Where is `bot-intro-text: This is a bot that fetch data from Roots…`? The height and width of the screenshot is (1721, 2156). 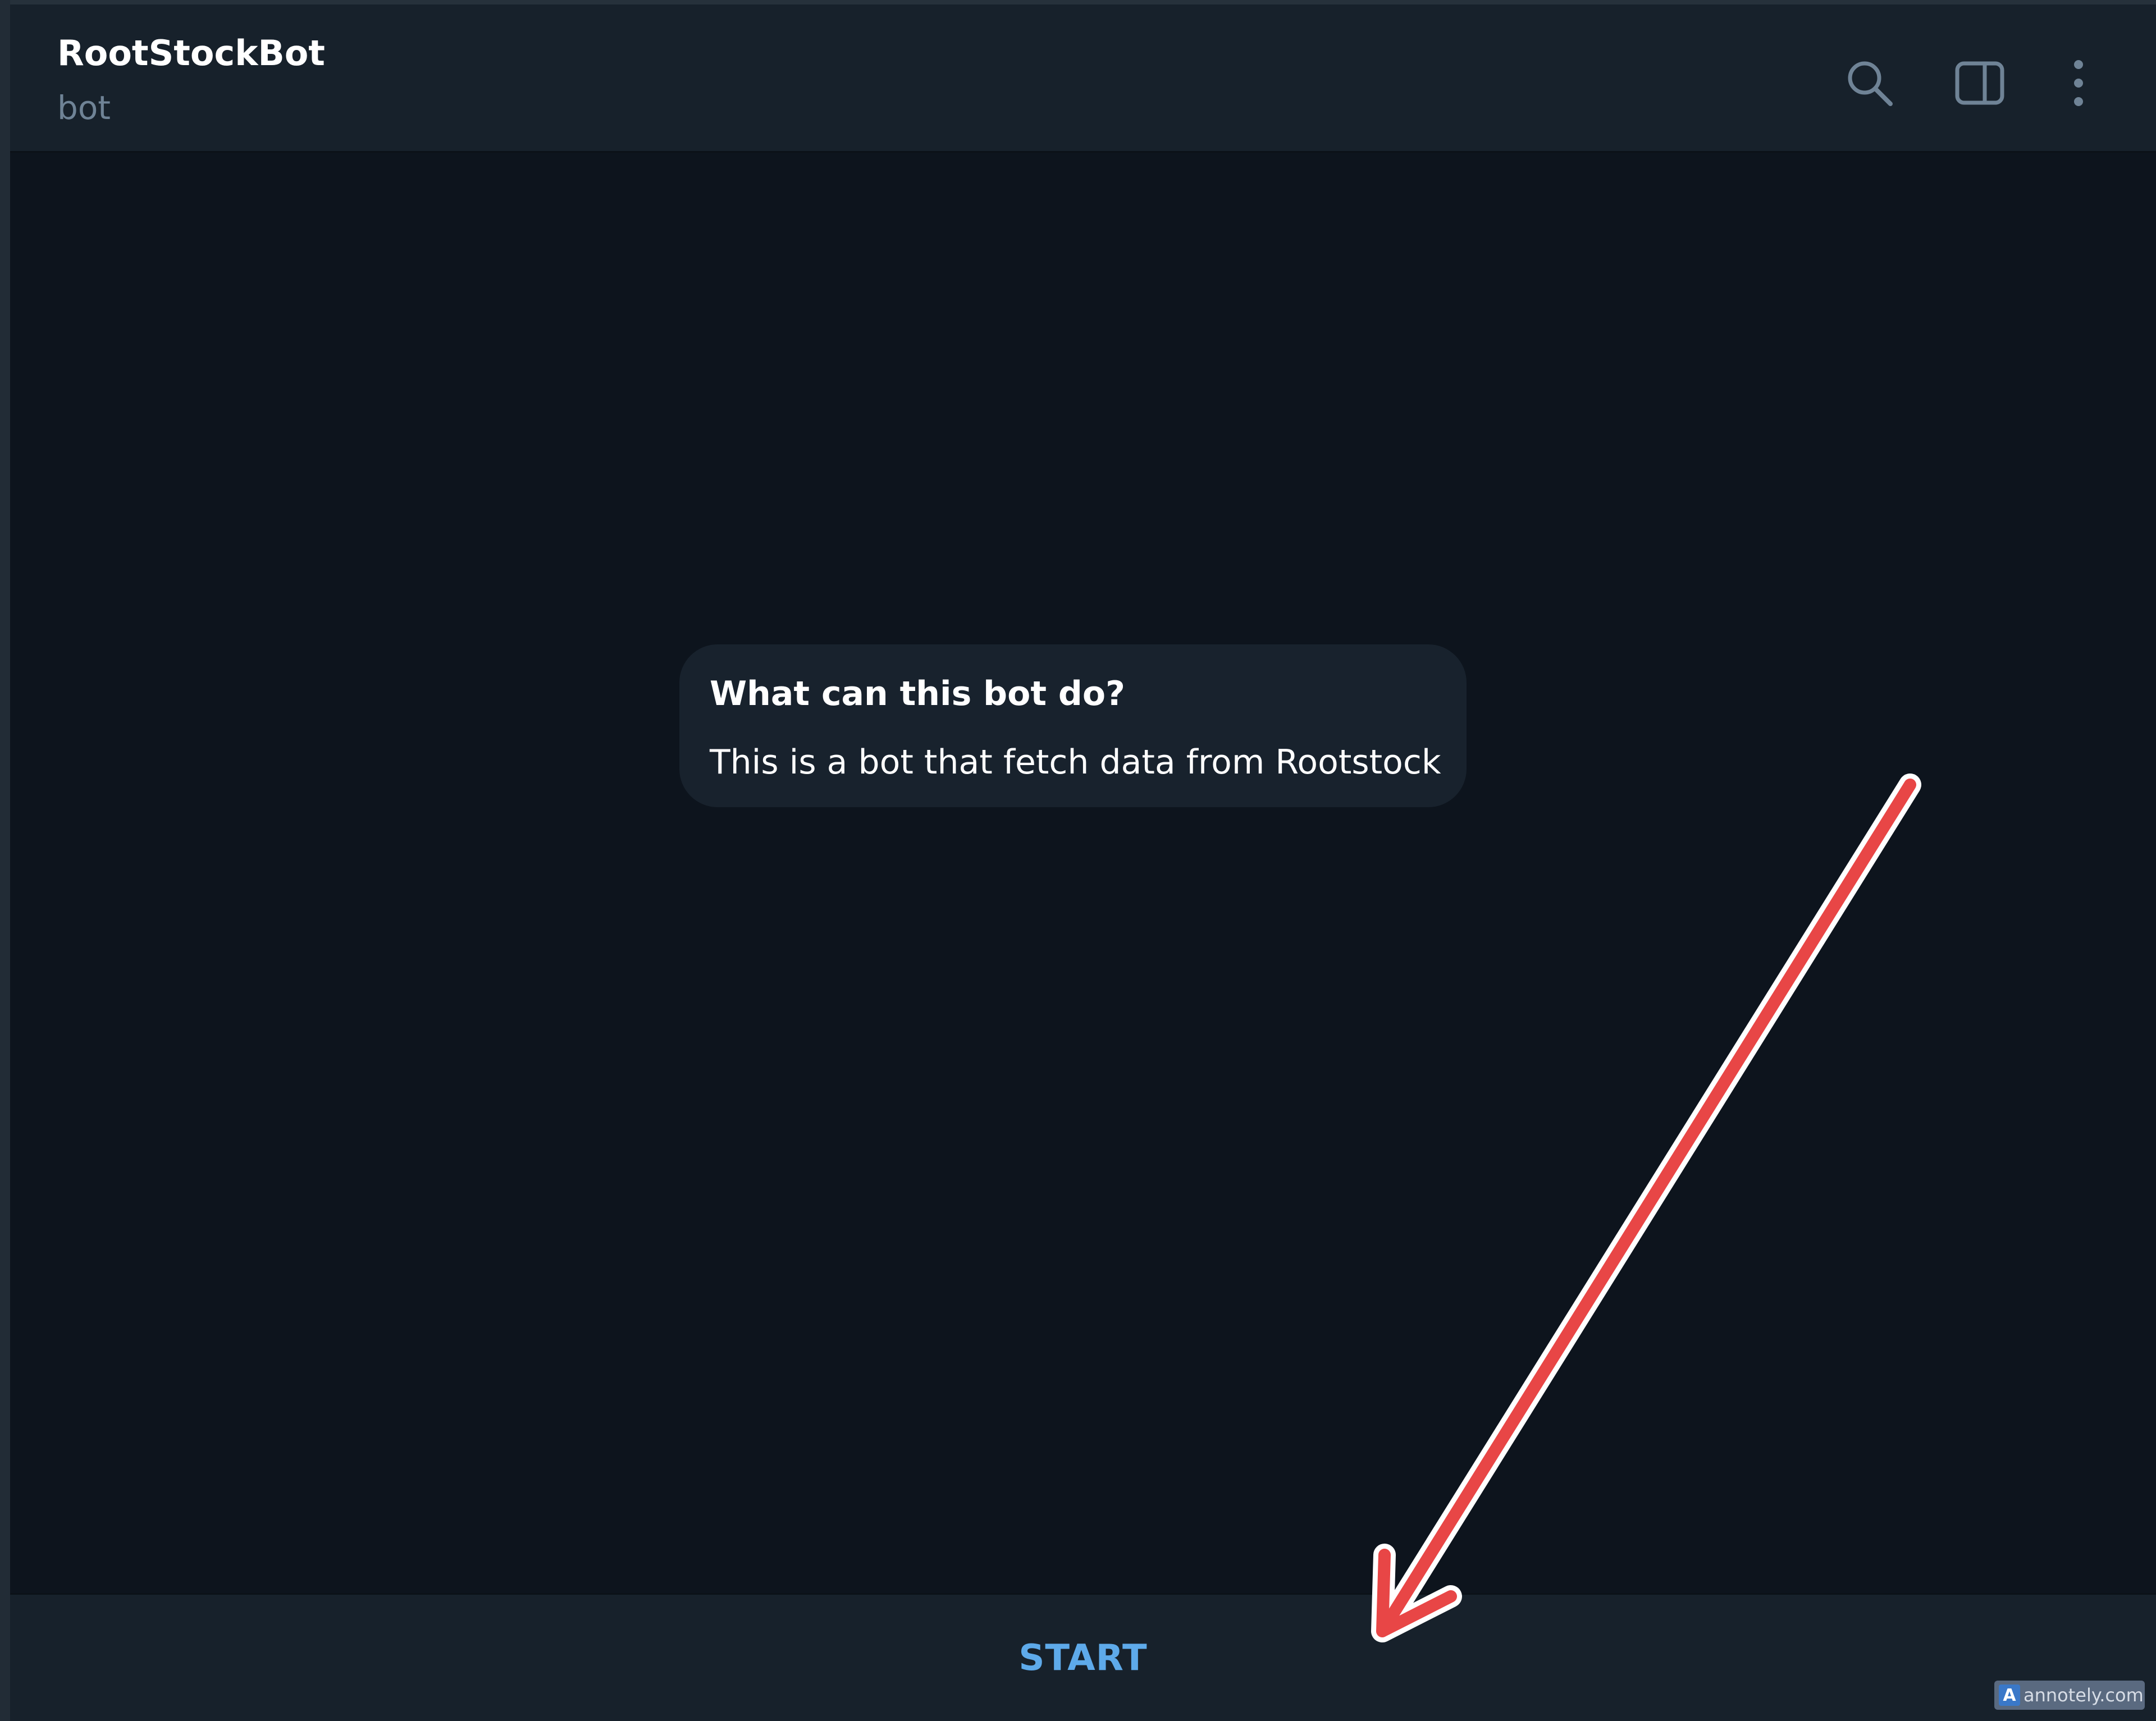 bot-intro-text: This is a bot that fetch data from Roots… is located at coordinates (1075, 762).